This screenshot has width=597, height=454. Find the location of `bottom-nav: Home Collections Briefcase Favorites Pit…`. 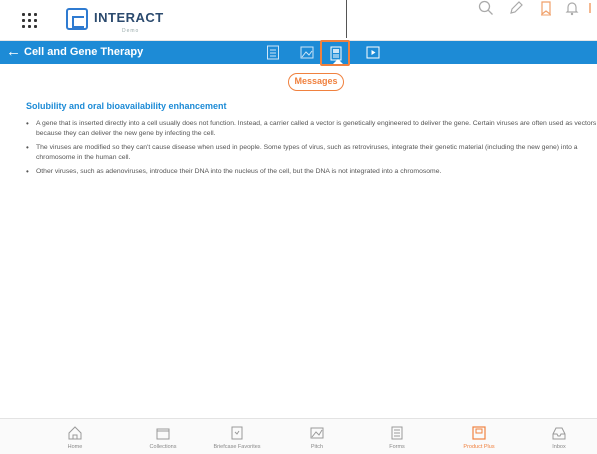

bottom-nav: Home Collections Briefcase Favorites Pit… is located at coordinates (298, 436).